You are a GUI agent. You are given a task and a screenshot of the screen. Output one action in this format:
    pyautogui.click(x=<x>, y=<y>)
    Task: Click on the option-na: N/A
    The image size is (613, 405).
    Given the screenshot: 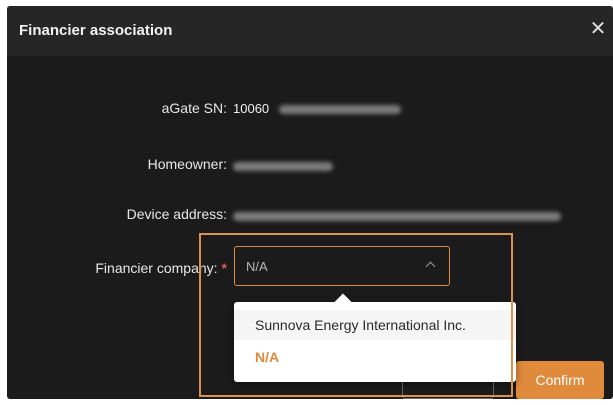 What is the action you would take?
    pyautogui.click(x=375, y=357)
    